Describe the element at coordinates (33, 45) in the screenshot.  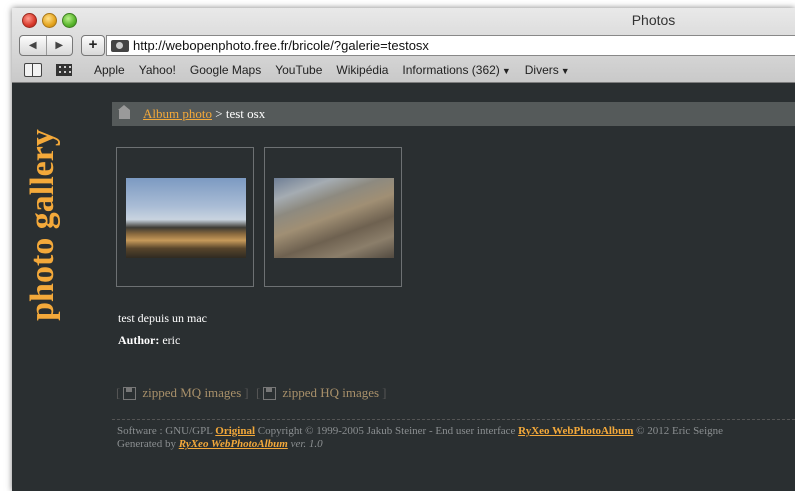
I see `back-button: ◀` at that location.